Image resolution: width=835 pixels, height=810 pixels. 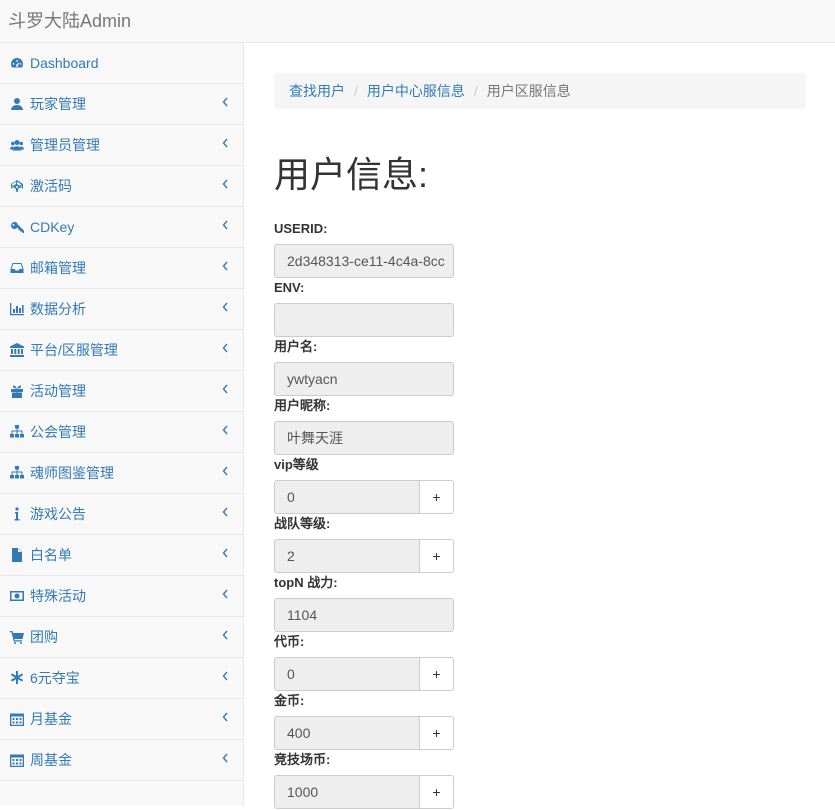 I want to click on inbox-icon, so click(x=17, y=268).